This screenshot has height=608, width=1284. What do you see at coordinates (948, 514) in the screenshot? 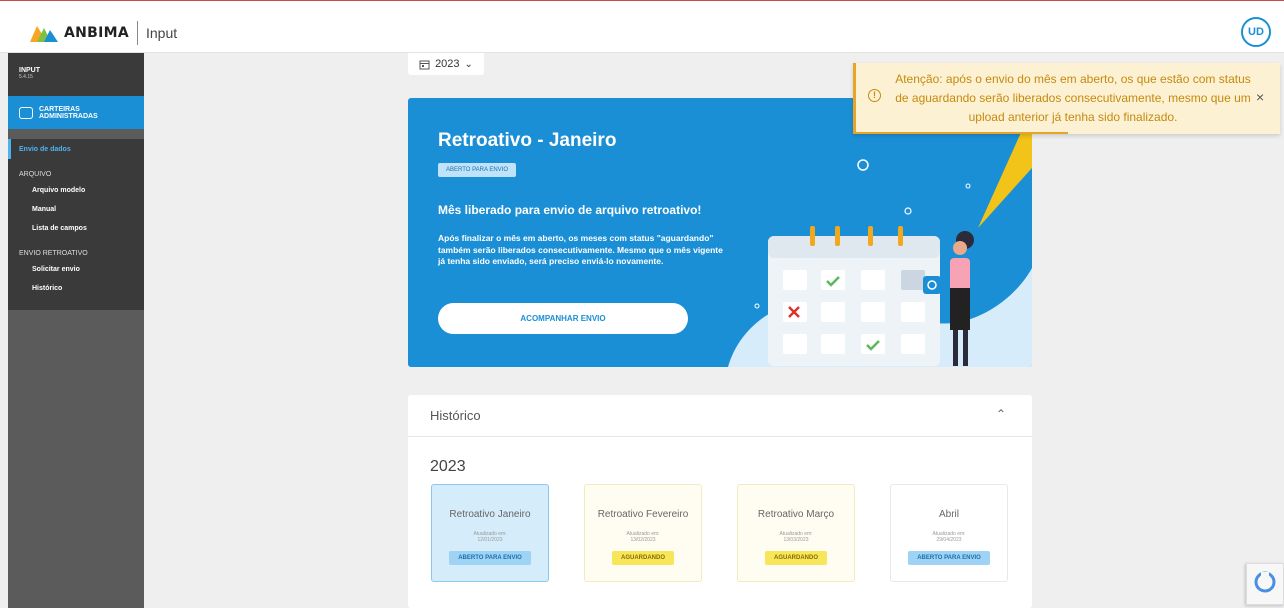
I see `month-name: Abril` at bounding box center [948, 514].